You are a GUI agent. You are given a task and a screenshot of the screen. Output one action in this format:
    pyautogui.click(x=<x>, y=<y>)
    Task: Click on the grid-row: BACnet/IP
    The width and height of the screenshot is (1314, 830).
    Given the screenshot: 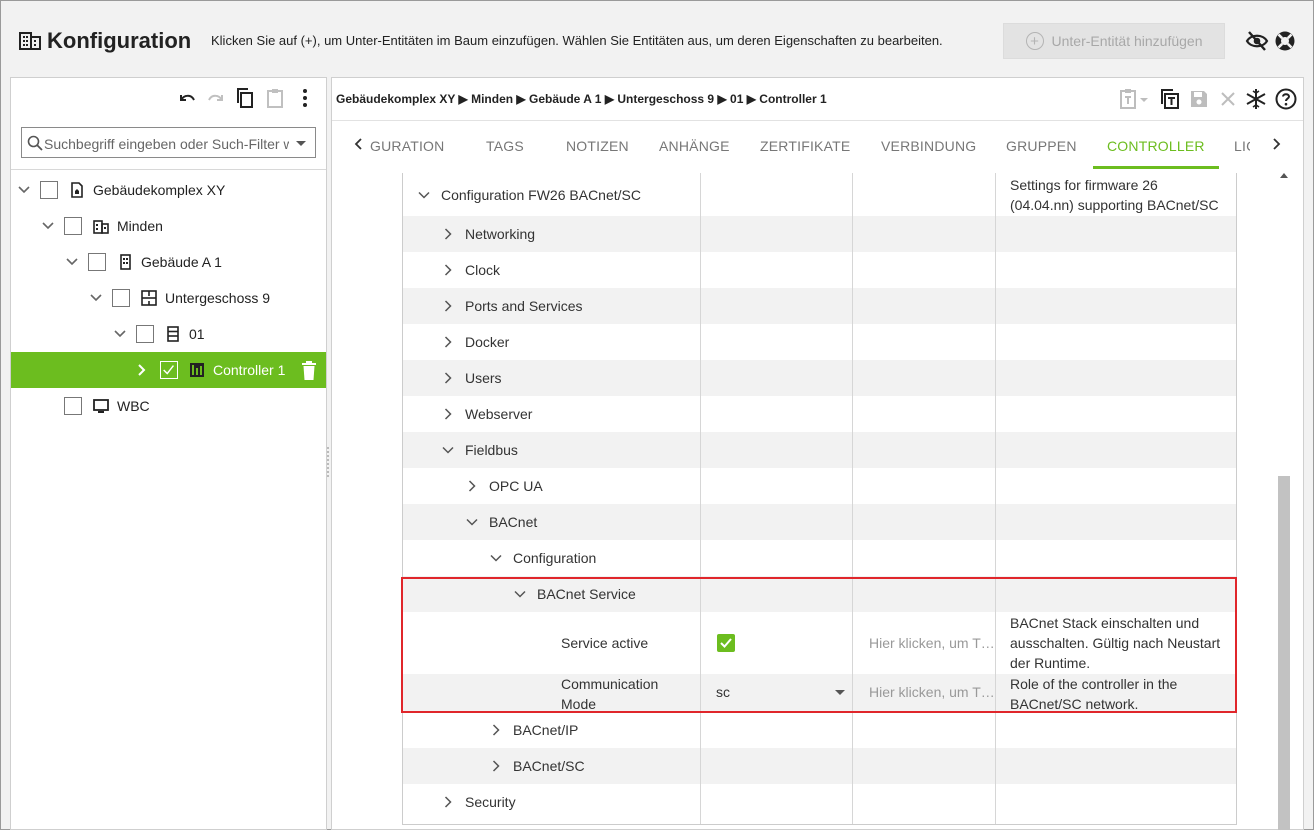 What is the action you would take?
    pyautogui.click(x=819, y=730)
    